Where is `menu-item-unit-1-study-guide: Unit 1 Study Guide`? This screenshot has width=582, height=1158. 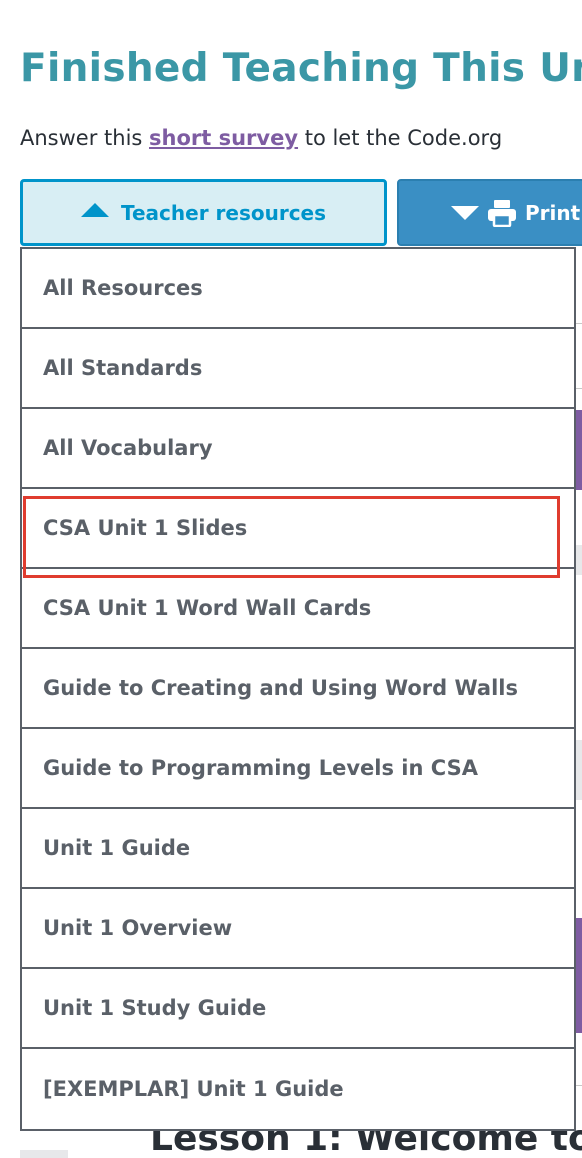 menu-item-unit-1-study-guide: Unit 1 Study Guide is located at coordinates (298, 1009).